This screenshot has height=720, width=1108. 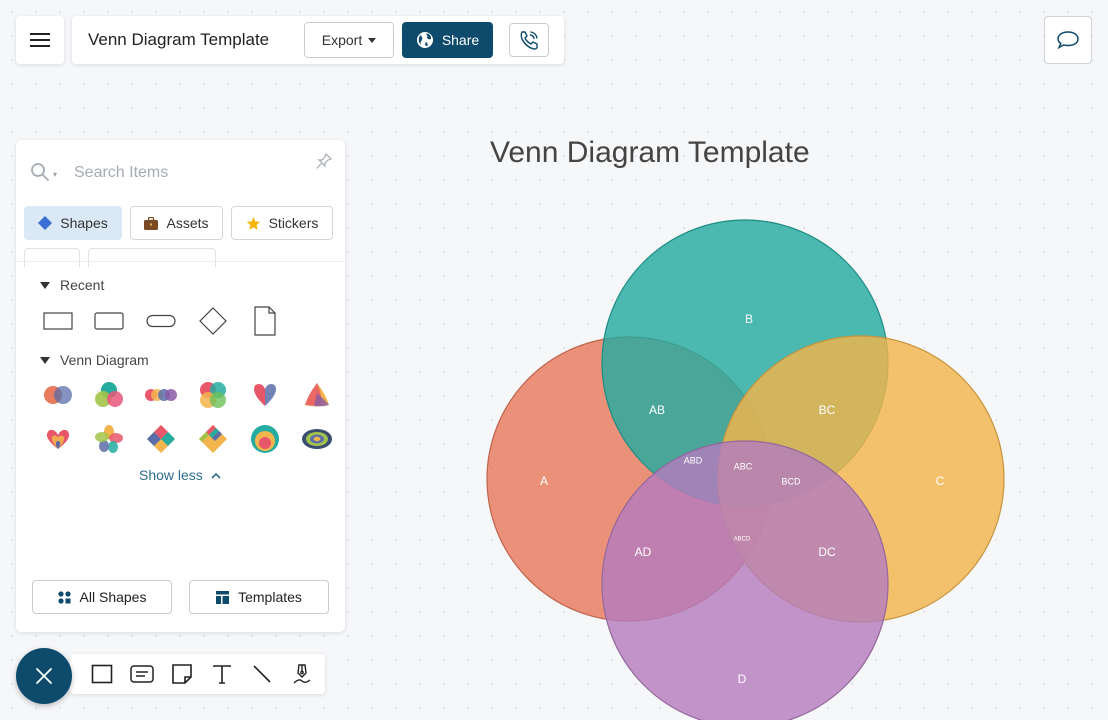 I want to click on share-button: Share, so click(x=447, y=40).